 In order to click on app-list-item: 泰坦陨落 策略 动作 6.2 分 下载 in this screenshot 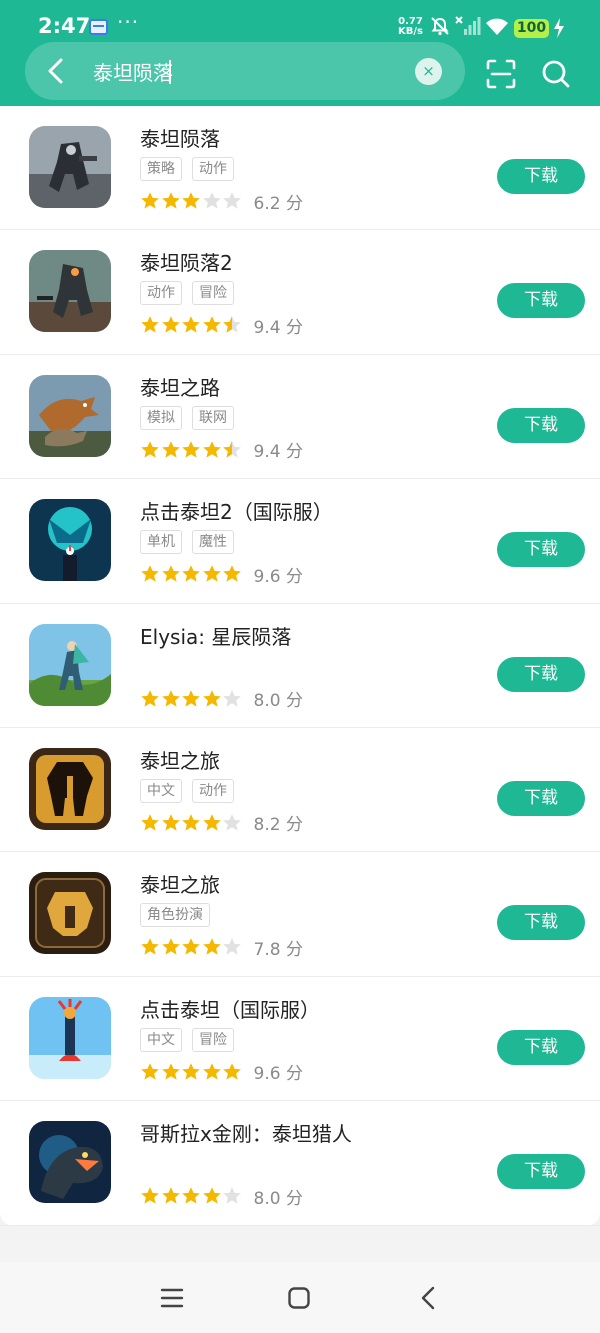, I will do `click(300, 168)`.